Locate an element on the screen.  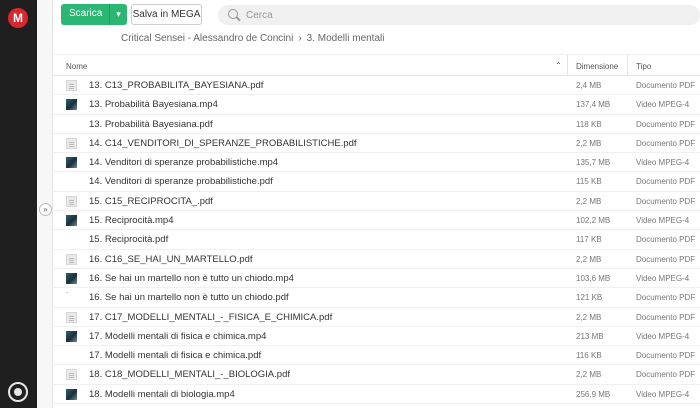
table-row: 15. Reciprocità.mp4 102,2 MB Video MPEG-4 is located at coordinates (376, 221).